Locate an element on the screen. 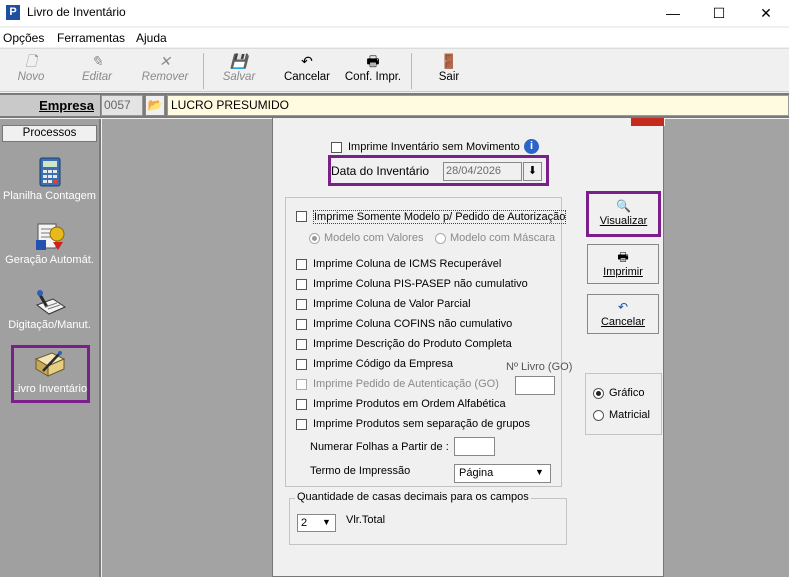 The width and height of the screenshot is (789, 577). title-bar: P Livro de Inventário — ☐ ✕ is located at coordinates (394, 13).